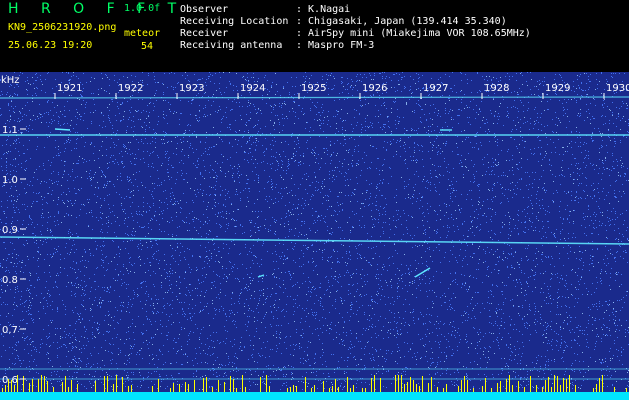 The width and height of the screenshot is (629, 400). Describe the element at coordinates (335, 45) in the screenshot. I see `field-value-antenna: : Maspro FM-3` at that location.